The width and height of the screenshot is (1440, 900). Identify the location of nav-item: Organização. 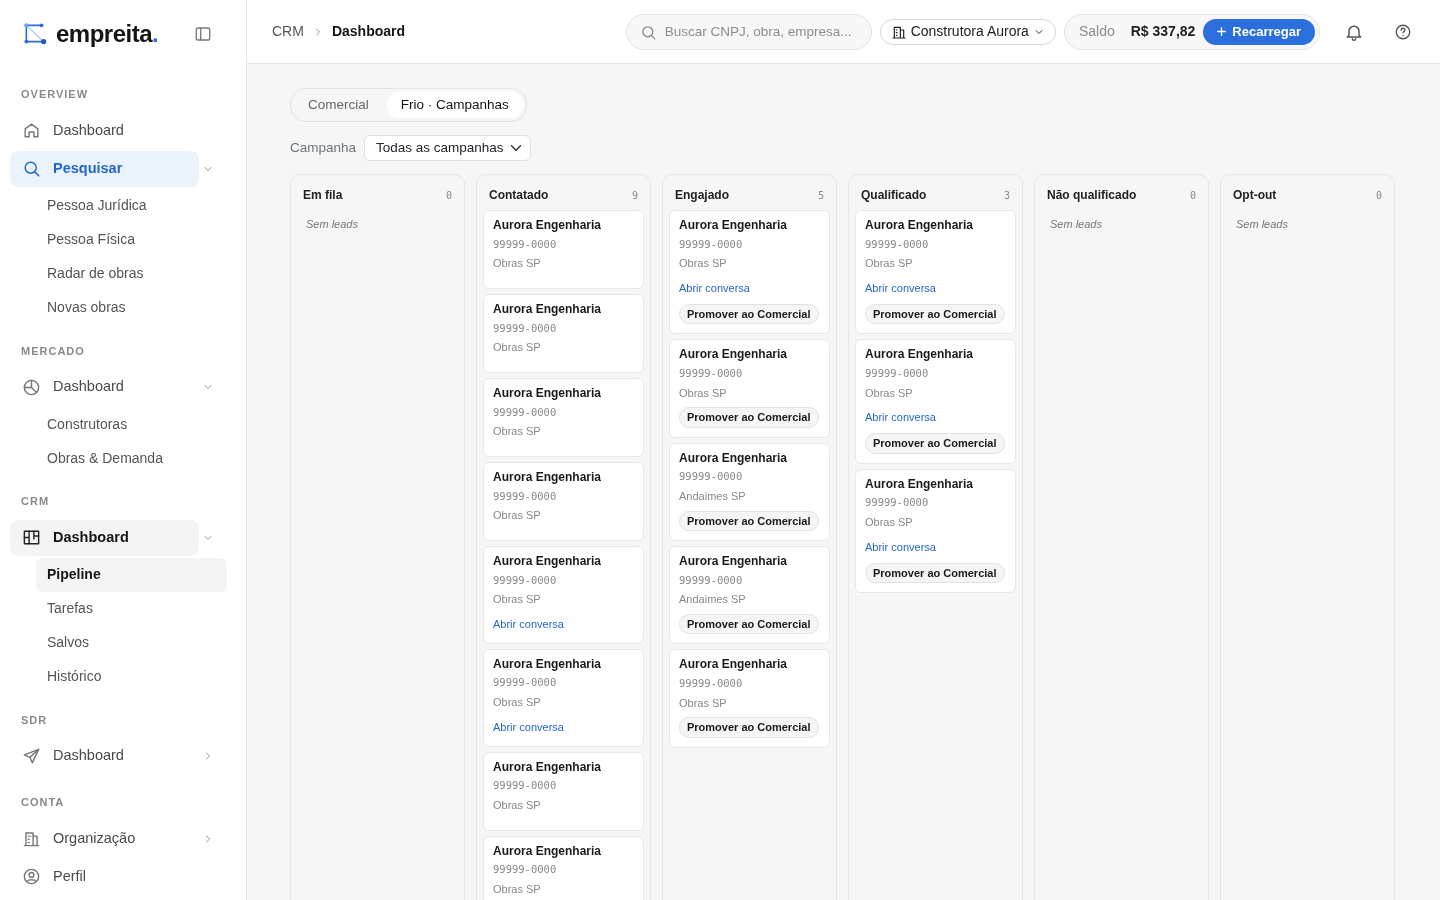
(104, 838).